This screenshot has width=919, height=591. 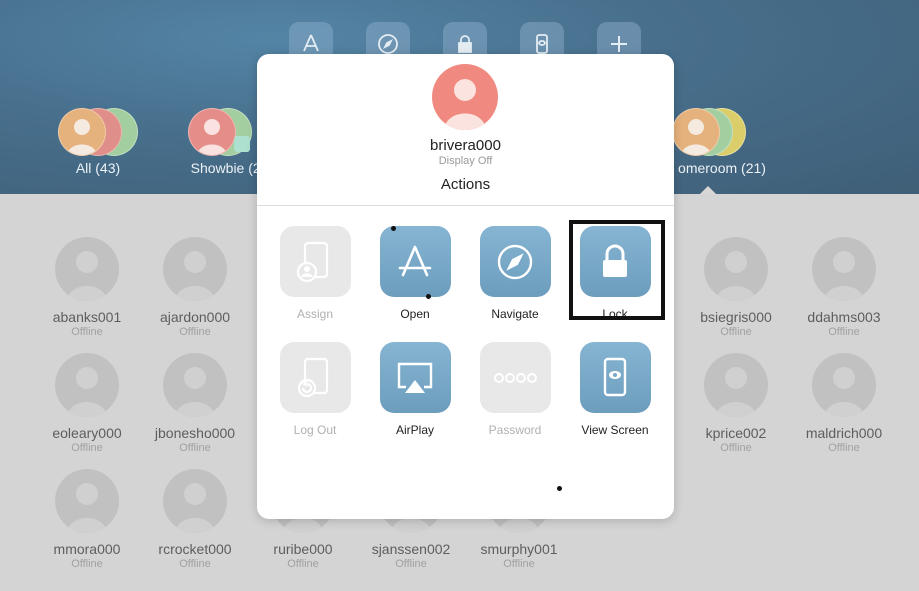 What do you see at coordinates (465, 161) in the screenshot?
I see `student-display-status: Display Off` at bounding box center [465, 161].